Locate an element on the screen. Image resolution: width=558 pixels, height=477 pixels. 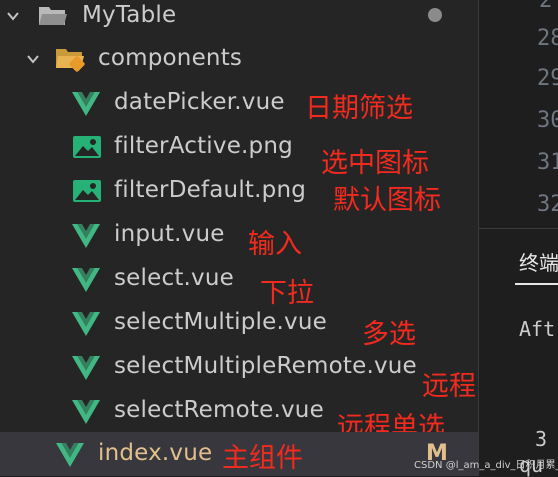
tree-label-file: select.vue is located at coordinates (174, 278).